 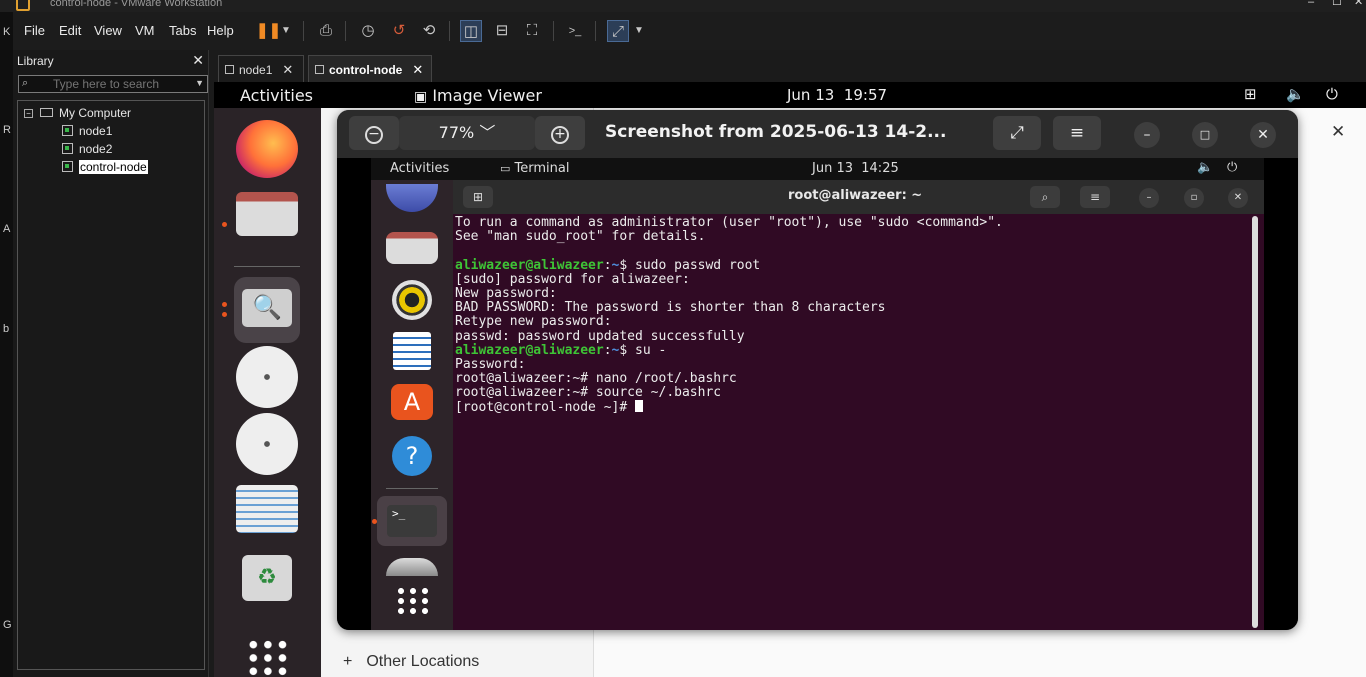 What do you see at coordinates (412, 351) in the screenshot?
I see `writer-icon` at bounding box center [412, 351].